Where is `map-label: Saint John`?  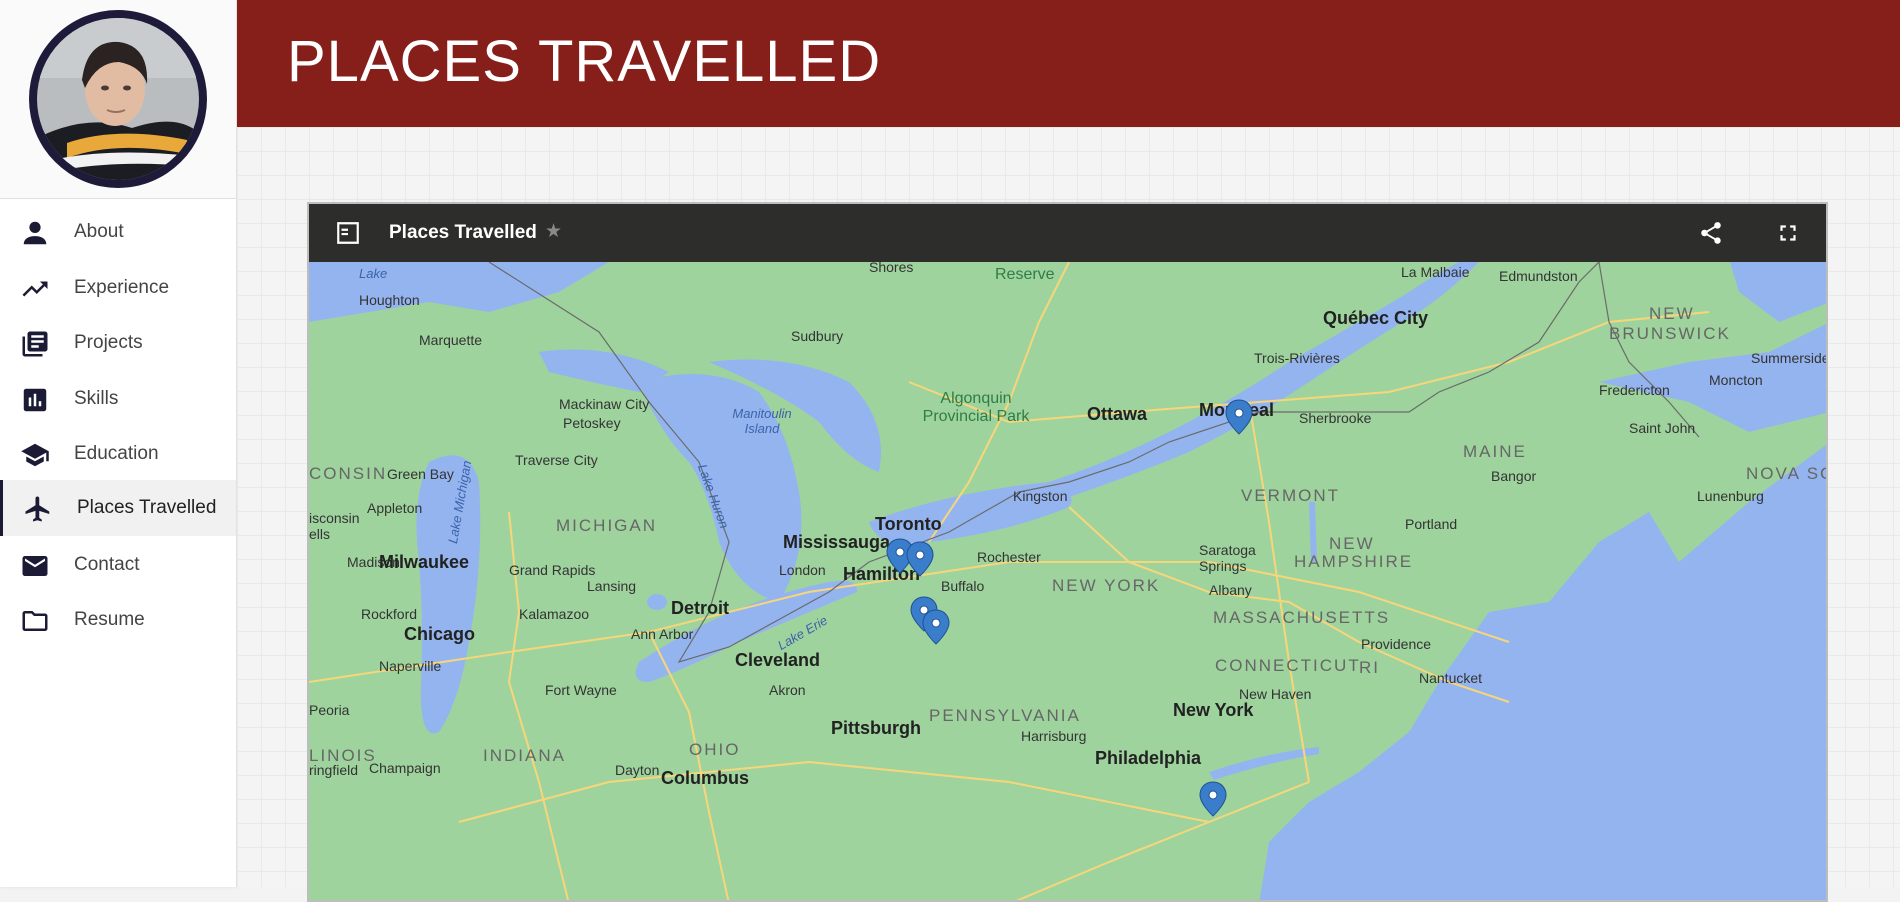
map-label: Saint John is located at coordinates (1662, 428).